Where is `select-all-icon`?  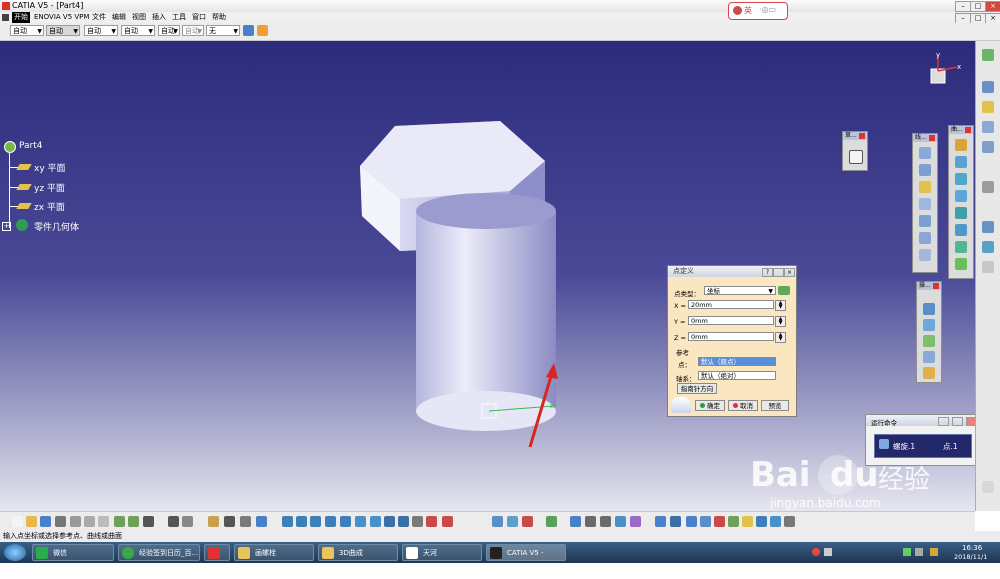 select-all-icon is located at coordinates (261, 521).